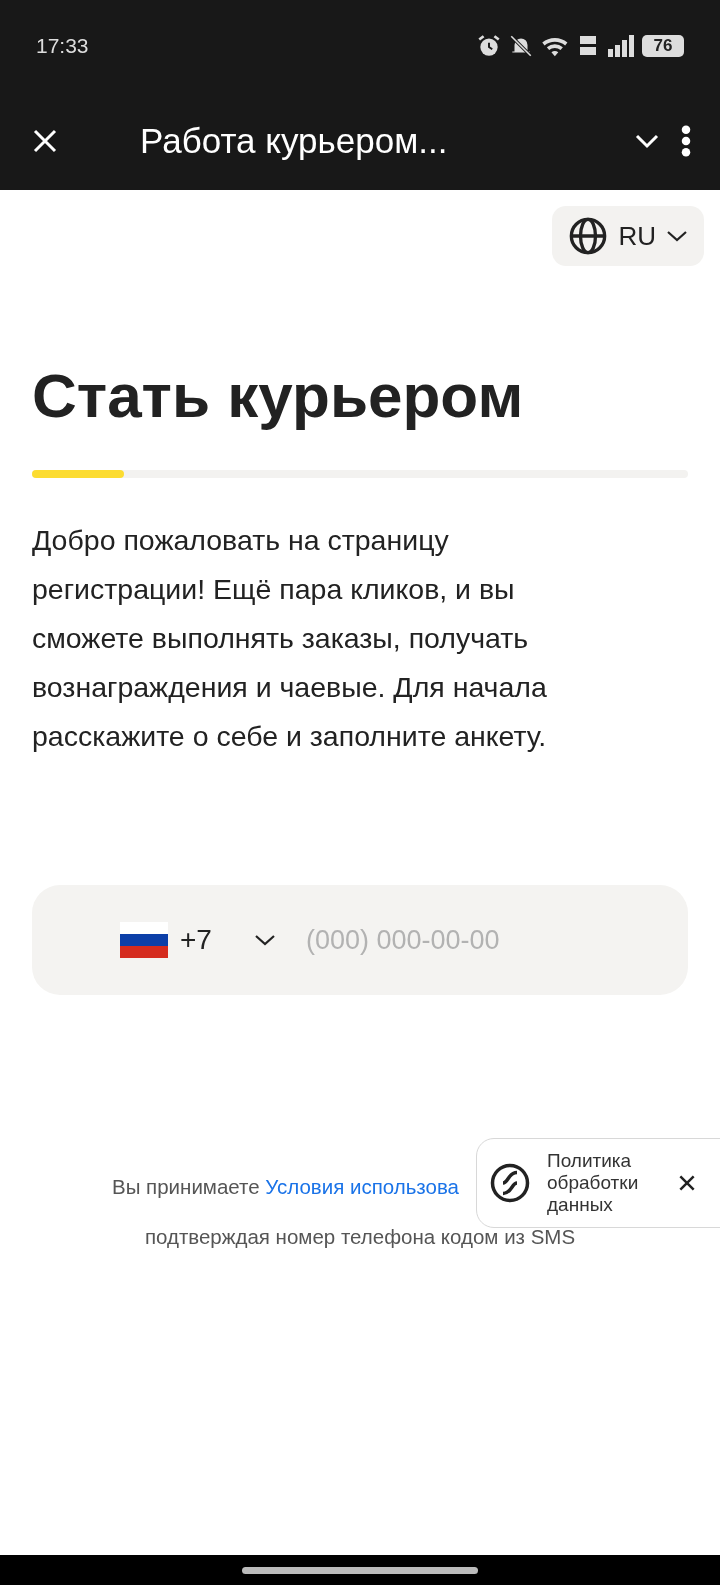 The height and width of the screenshot is (1585, 720). What do you see at coordinates (621, 46) in the screenshot?
I see `signal-icon` at bounding box center [621, 46].